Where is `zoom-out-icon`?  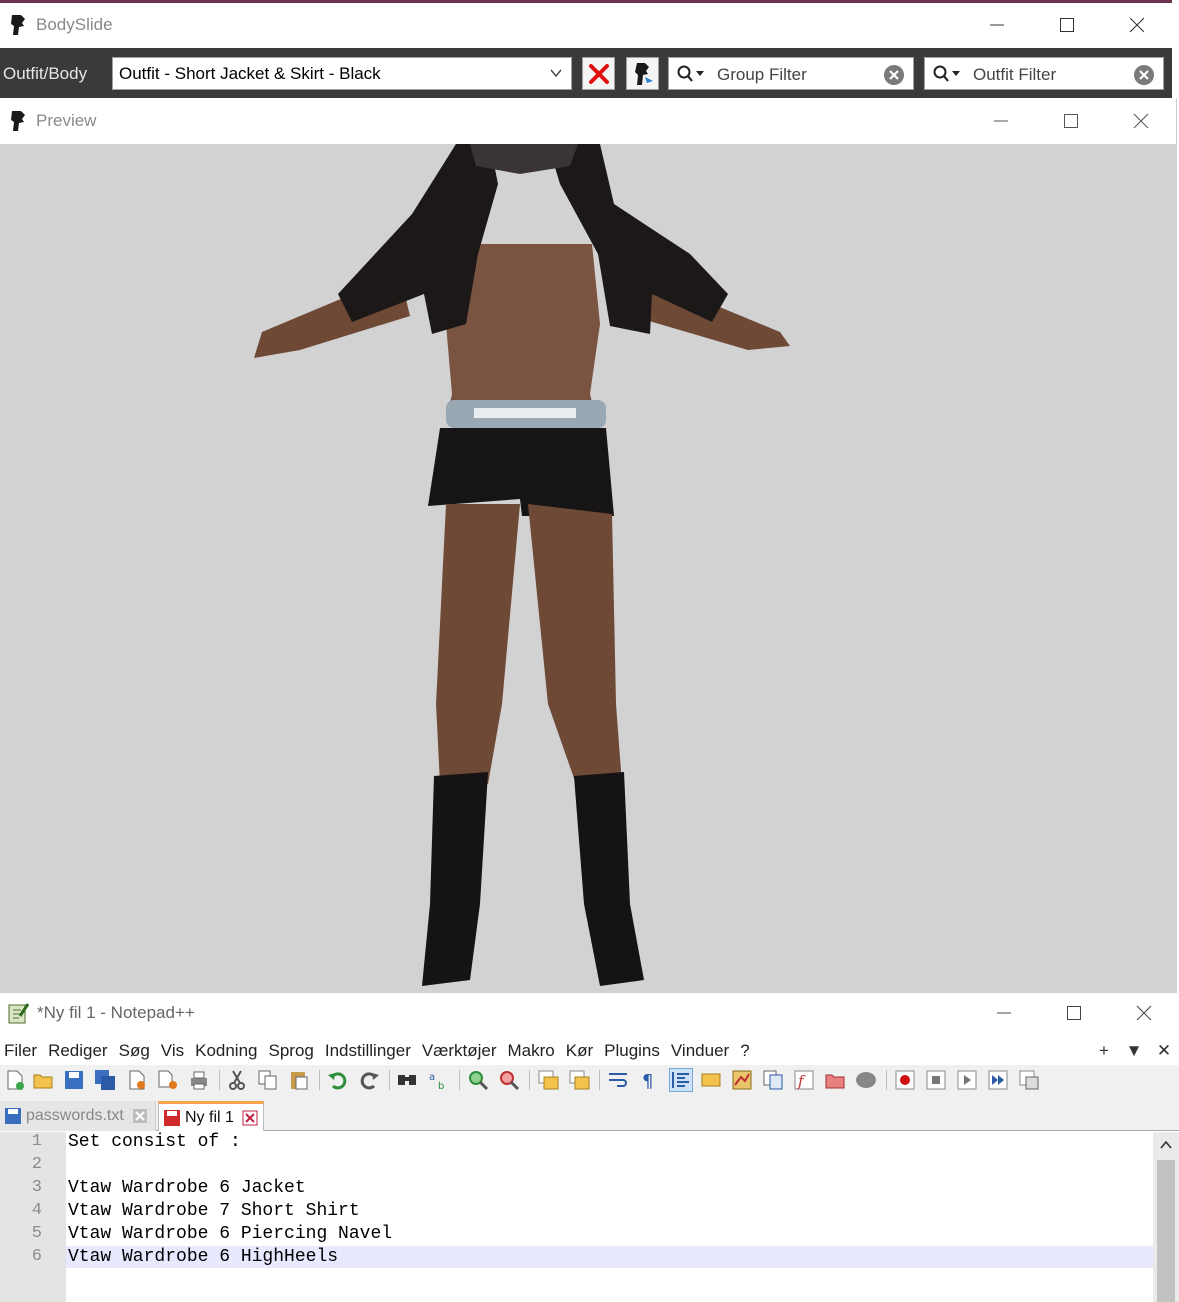 zoom-out-icon is located at coordinates (509, 1080).